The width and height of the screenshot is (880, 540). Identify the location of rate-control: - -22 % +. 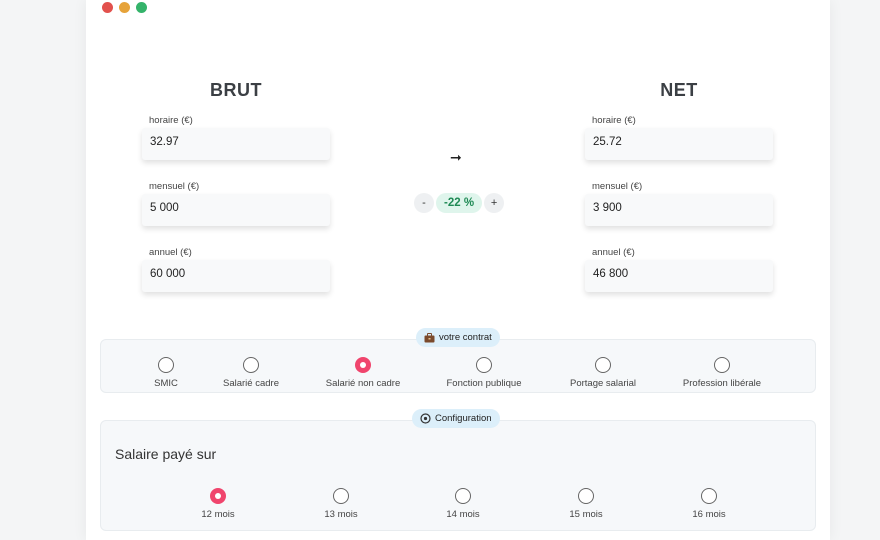
(459, 203).